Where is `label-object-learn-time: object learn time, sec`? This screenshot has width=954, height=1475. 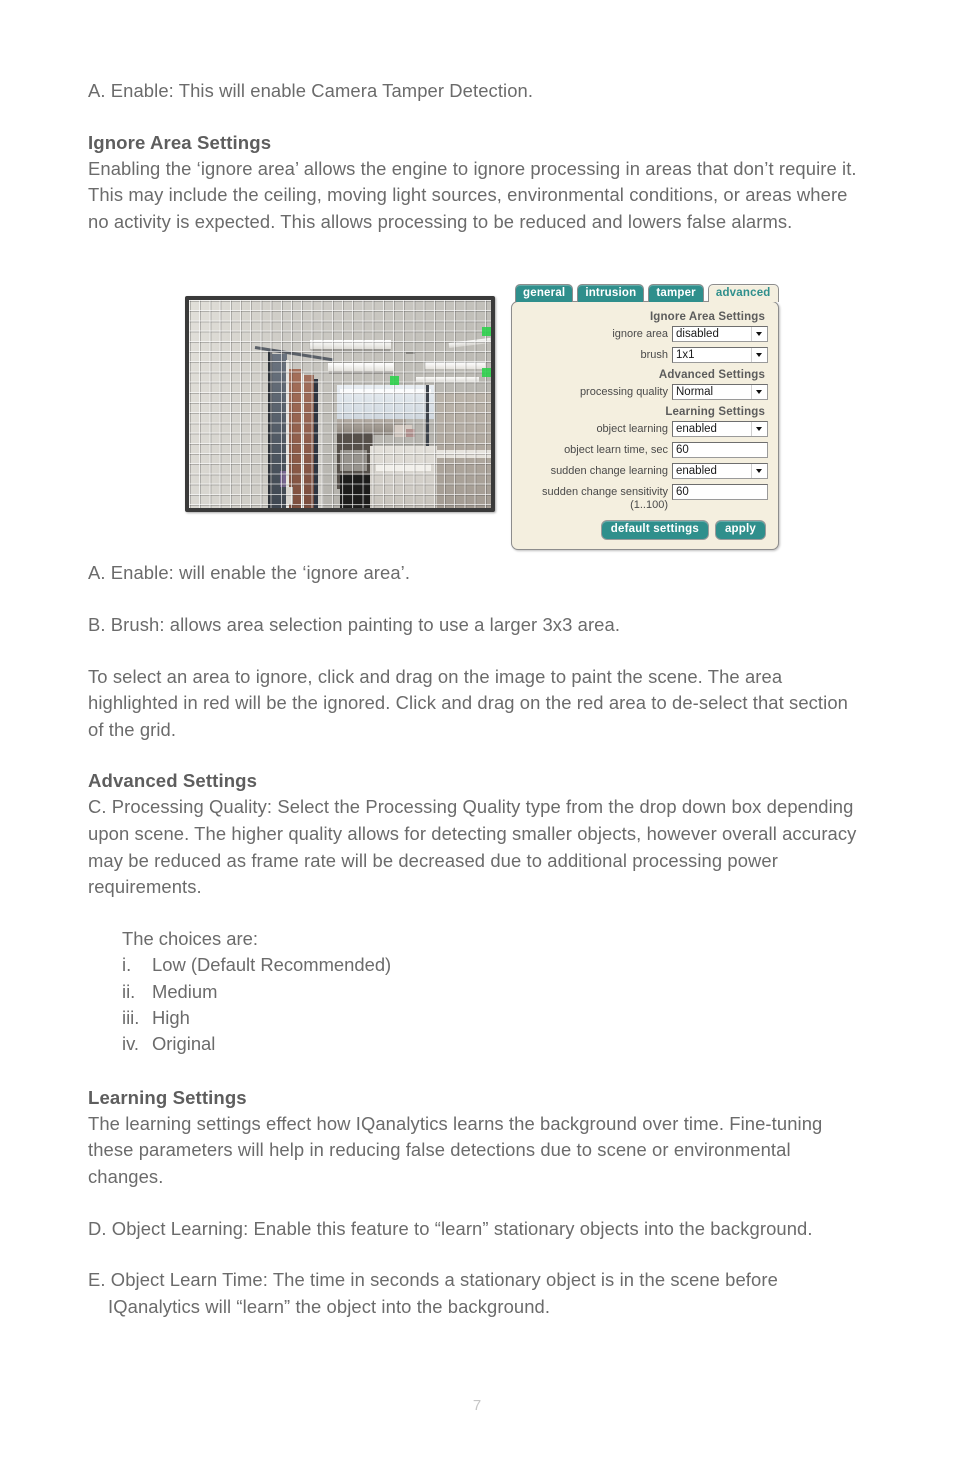 label-object-learn-time: object learn time, sec is located at coordinates (616, 450).